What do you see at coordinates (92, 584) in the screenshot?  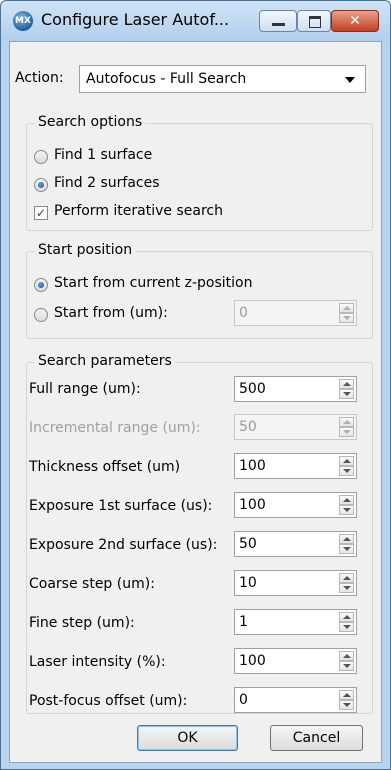 I see `coarse-step-label: Coarse step (um):` at bounding box center [92, 584].